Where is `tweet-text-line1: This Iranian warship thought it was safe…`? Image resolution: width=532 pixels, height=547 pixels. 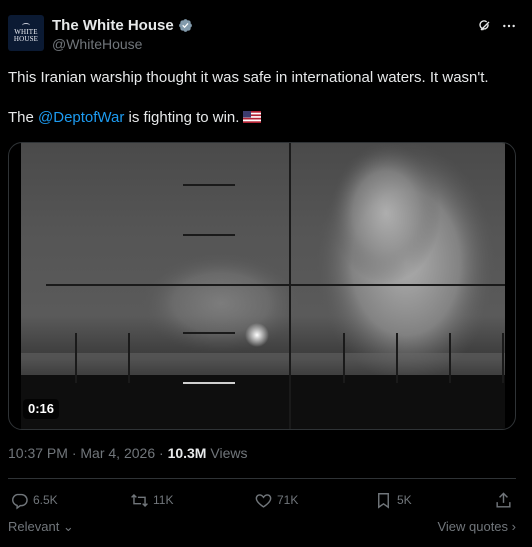
tweet-text-line1: This Iranian warship thought it was safe… is located at coordinates (248, 77).